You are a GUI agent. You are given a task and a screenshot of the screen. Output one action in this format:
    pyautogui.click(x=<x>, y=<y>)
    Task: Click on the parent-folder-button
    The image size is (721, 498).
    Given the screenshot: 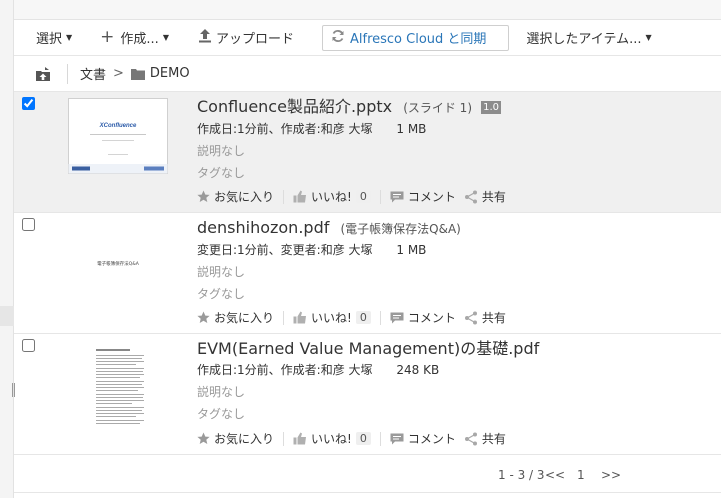 What is the action you would take?
    pyautogui.click(x=43, y=74)
    